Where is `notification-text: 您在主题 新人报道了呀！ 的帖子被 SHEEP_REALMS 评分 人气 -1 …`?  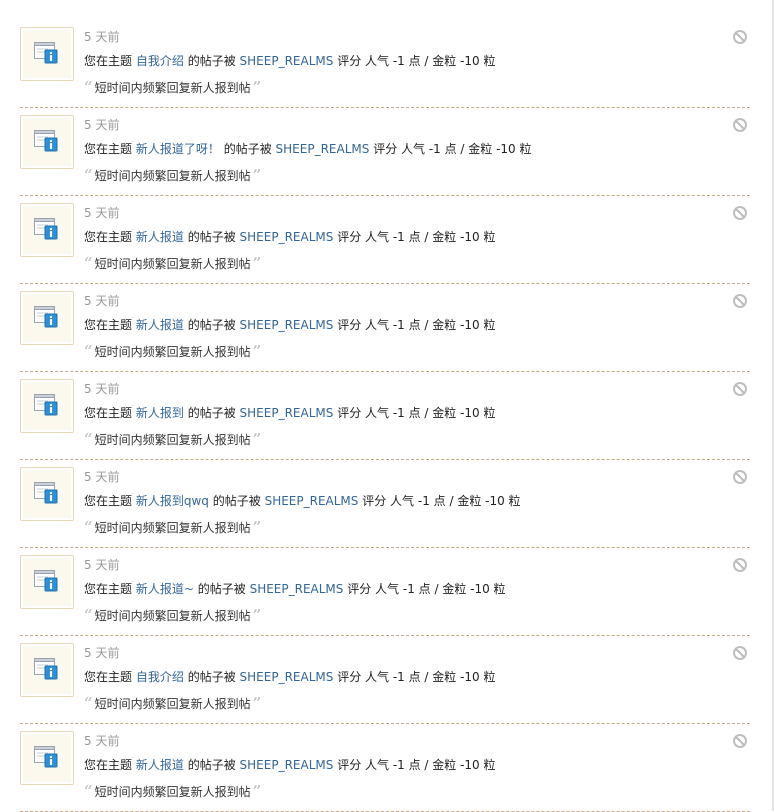 notification-text: 您在主题 新人报道了呀！ 的帖子被 SHEEP_REALMS 评分 人气 -1 … is located at coordinates (308, 148).